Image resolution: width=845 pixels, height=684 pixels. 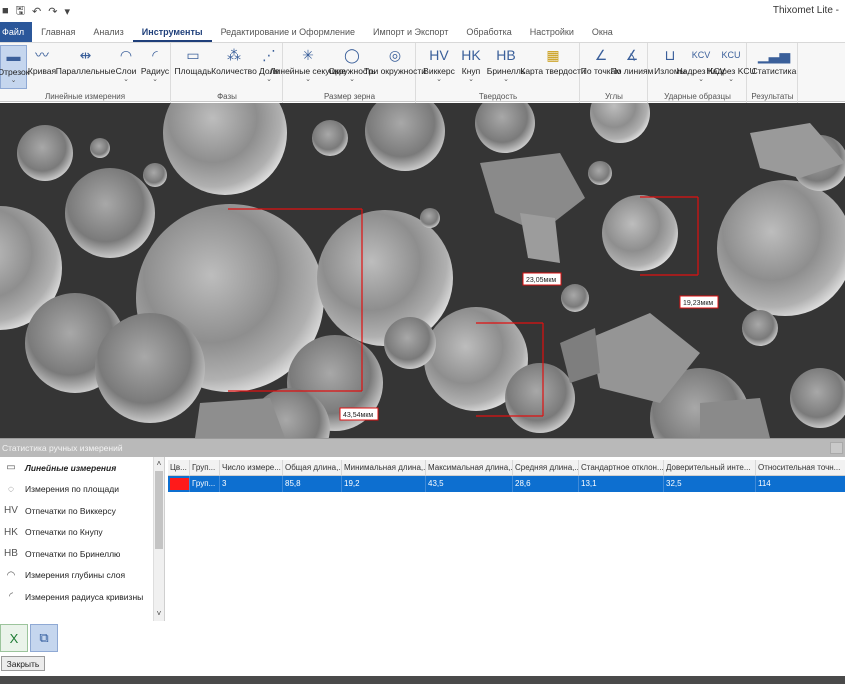 I want to click on tab-import-export: Импорт и Экспорт, so click(x=410, y=32).